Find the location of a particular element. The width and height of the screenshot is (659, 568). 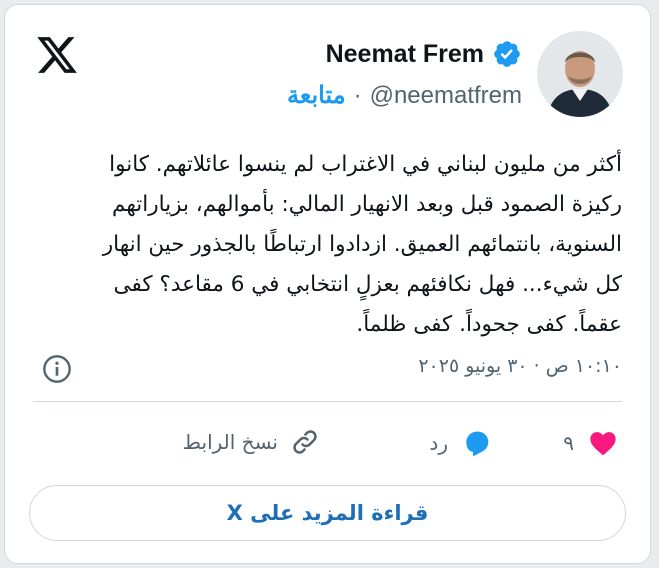

info-icon is located at coordinates (57, 369).